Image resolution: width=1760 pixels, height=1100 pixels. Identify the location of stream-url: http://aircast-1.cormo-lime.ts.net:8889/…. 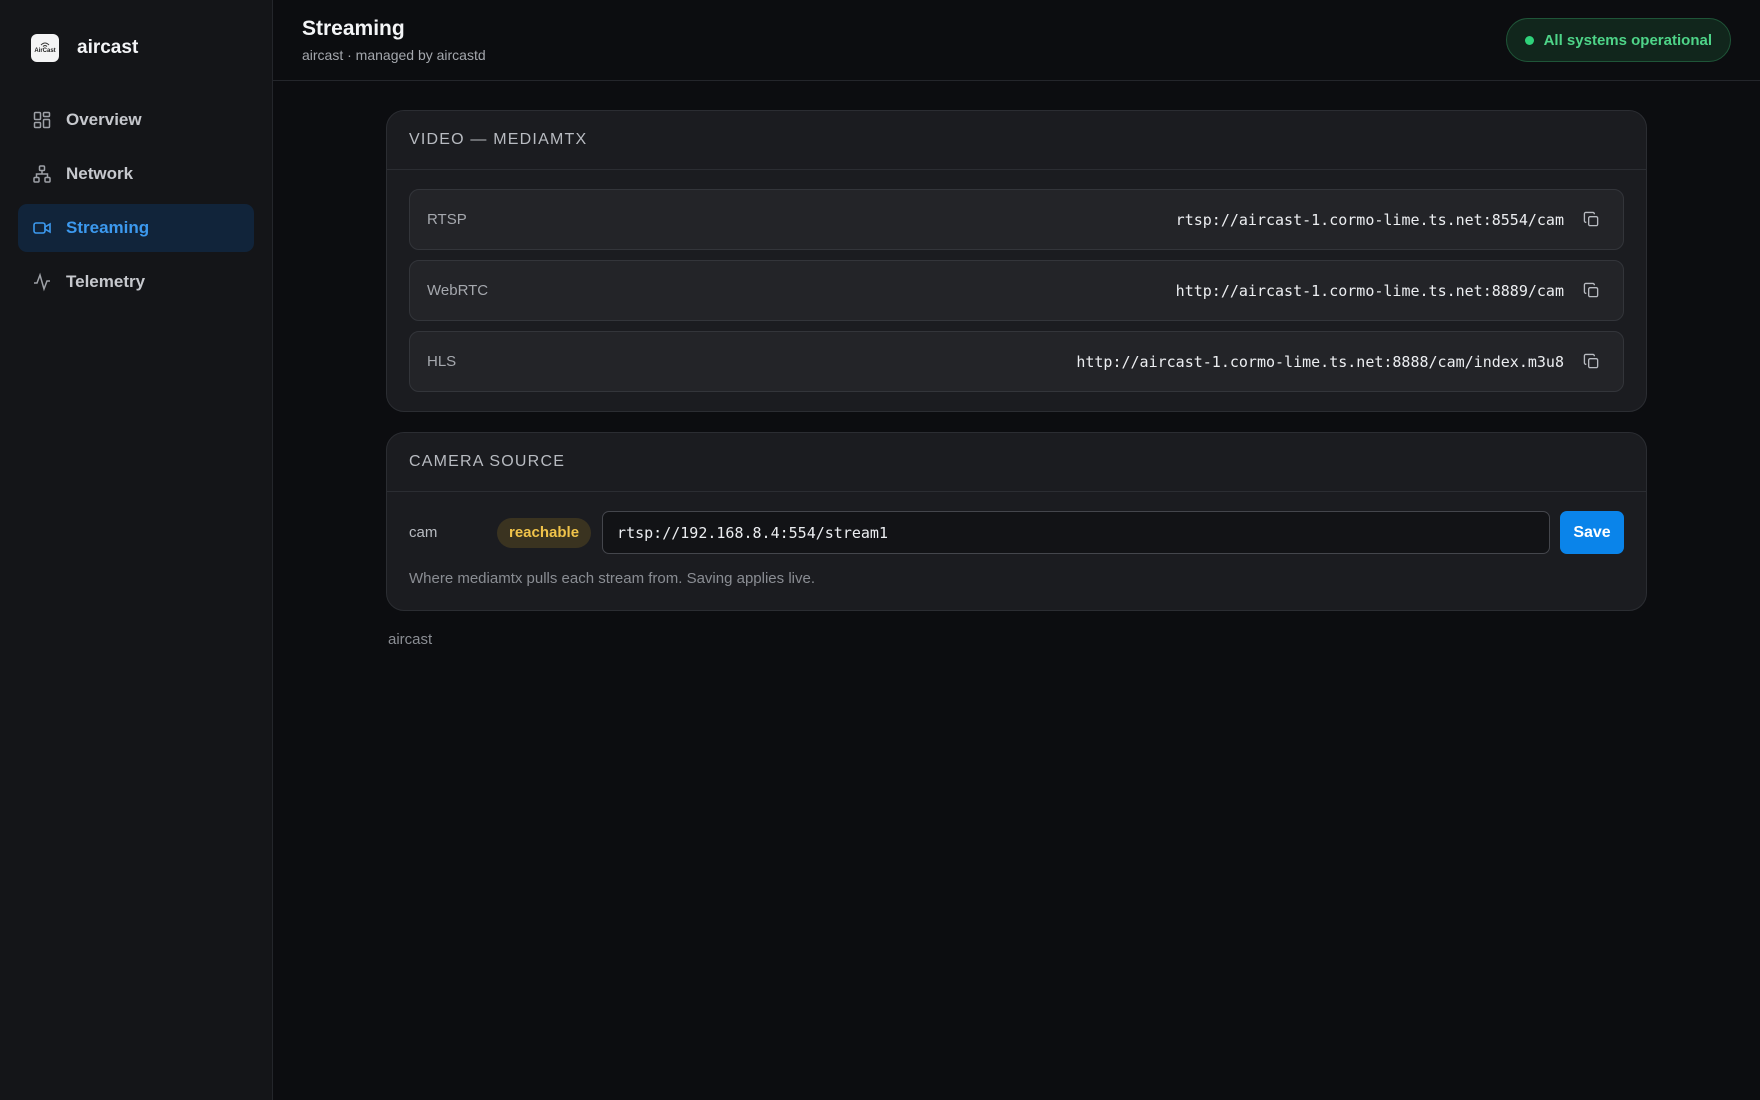
(1370, 291).